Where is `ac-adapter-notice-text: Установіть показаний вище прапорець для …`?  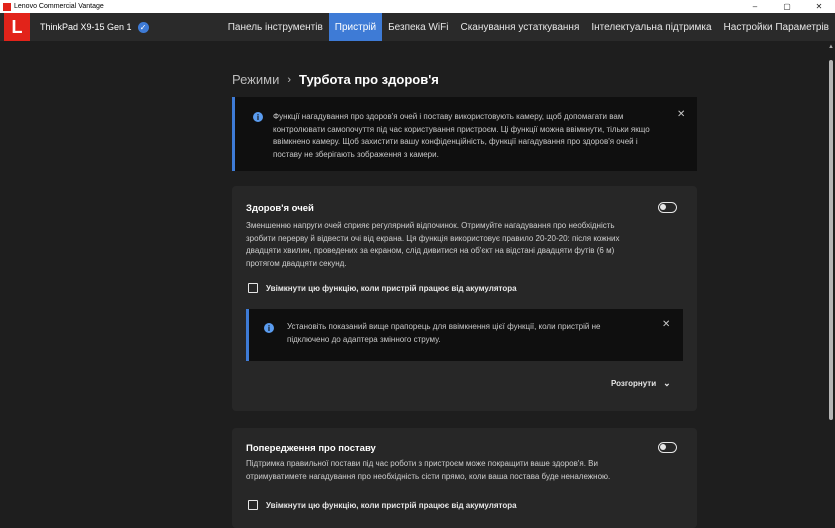 ac-adapter-notice-text: Установіть показаний вище прапорець для … is located at coordinates (444, 333).